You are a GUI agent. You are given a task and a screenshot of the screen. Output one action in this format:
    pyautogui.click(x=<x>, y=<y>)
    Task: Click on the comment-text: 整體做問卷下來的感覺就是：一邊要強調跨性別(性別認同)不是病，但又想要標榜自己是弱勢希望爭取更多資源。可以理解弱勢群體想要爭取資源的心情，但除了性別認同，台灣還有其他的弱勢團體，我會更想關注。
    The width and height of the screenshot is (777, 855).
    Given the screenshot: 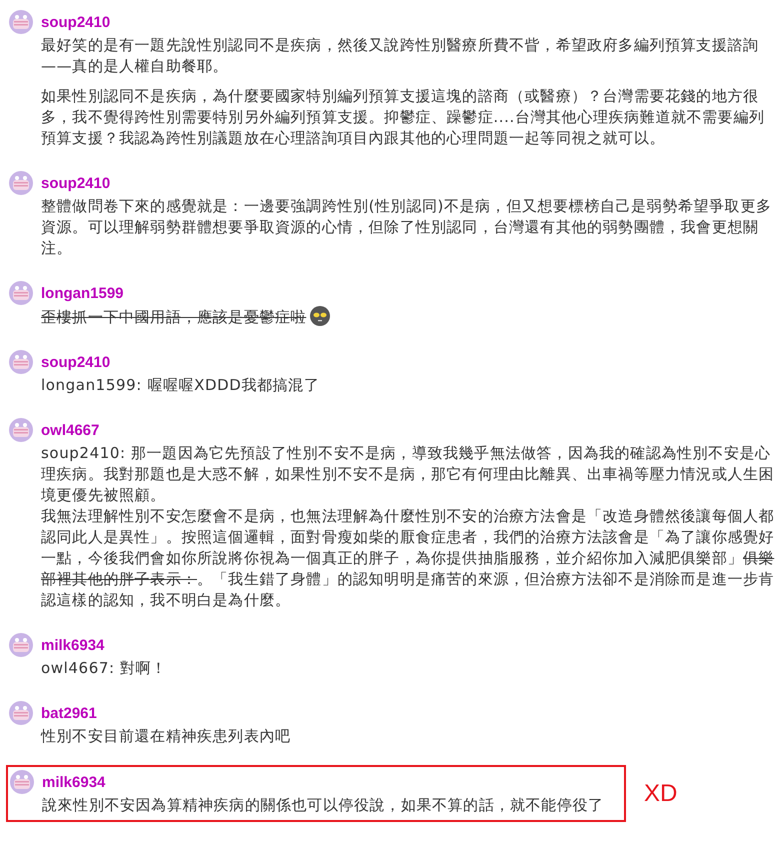 What is the action you would take?
    pyautogui.click(x=407, y=227)
    